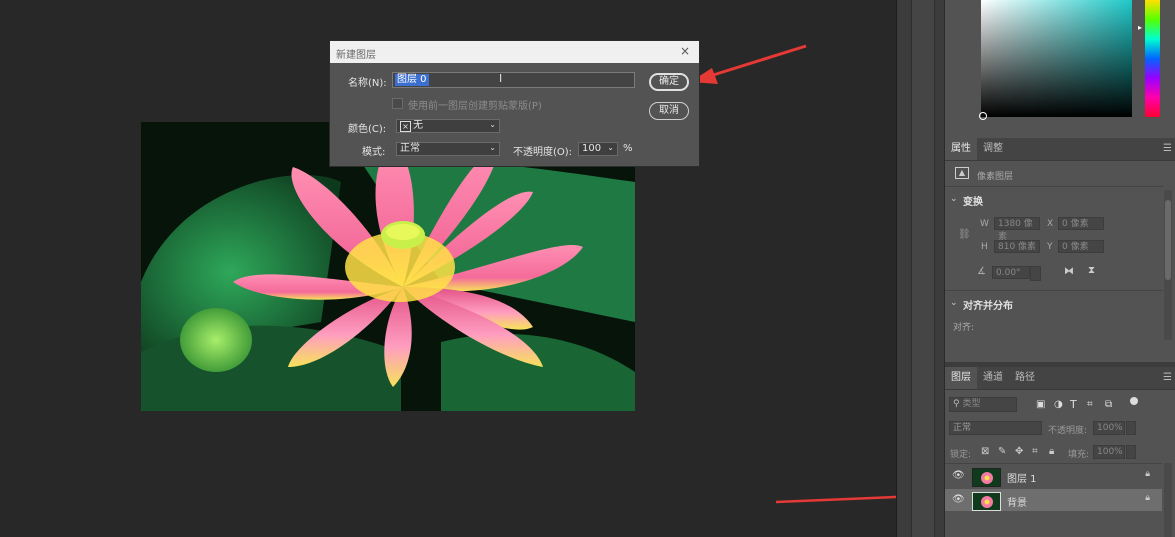  Describe the element at coordinates (961, 378) in the screenshot. I see `tab-layers: 图层` at that location.